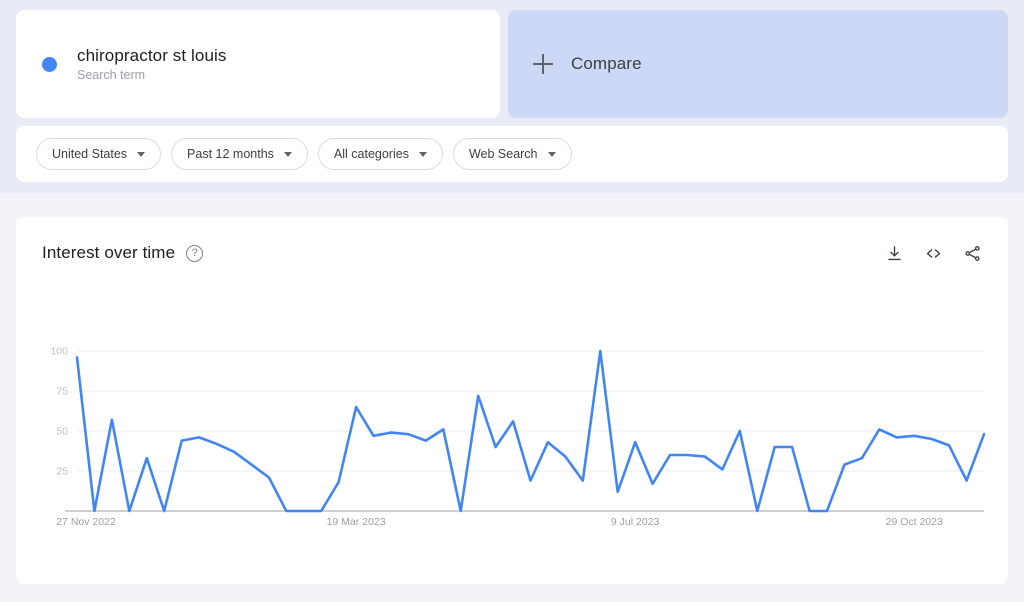 This screenshot has height=602, width=1024. Describe the element at coordinates (62, 432) in the screenshot. I see `y-axis-tick-label: 50` at that location.